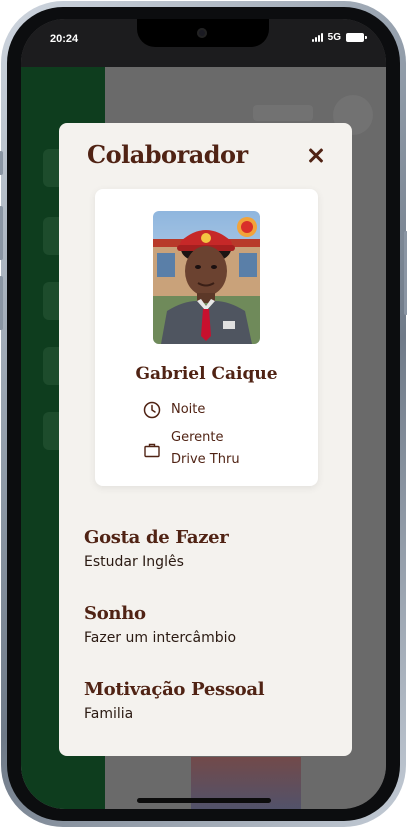 The height and width of the screenshot is (828, 407). I want to click on avatar-image, so click(206, 277).